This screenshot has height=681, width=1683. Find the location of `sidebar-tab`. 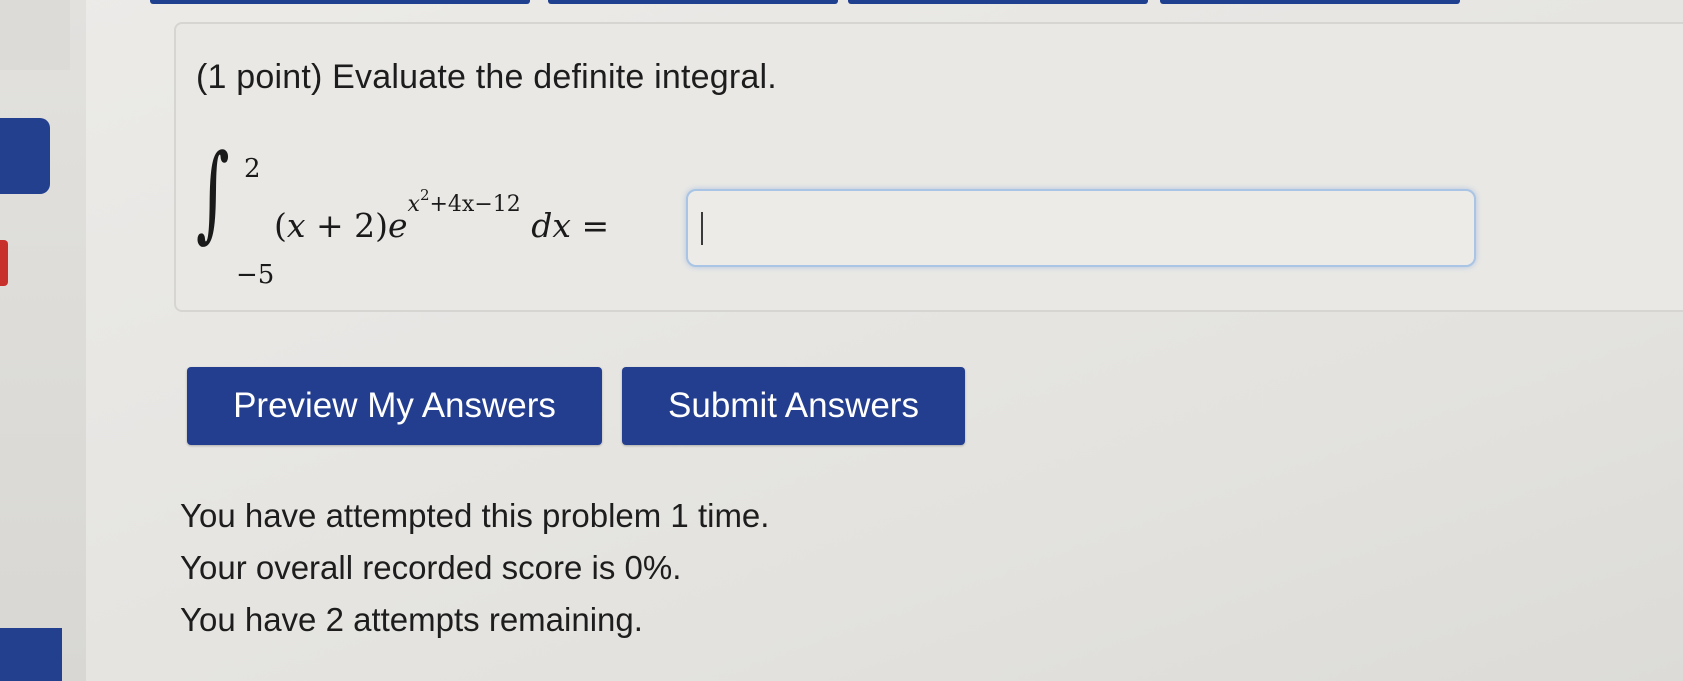

sidebar-tab is located at coordinates (25, 156).